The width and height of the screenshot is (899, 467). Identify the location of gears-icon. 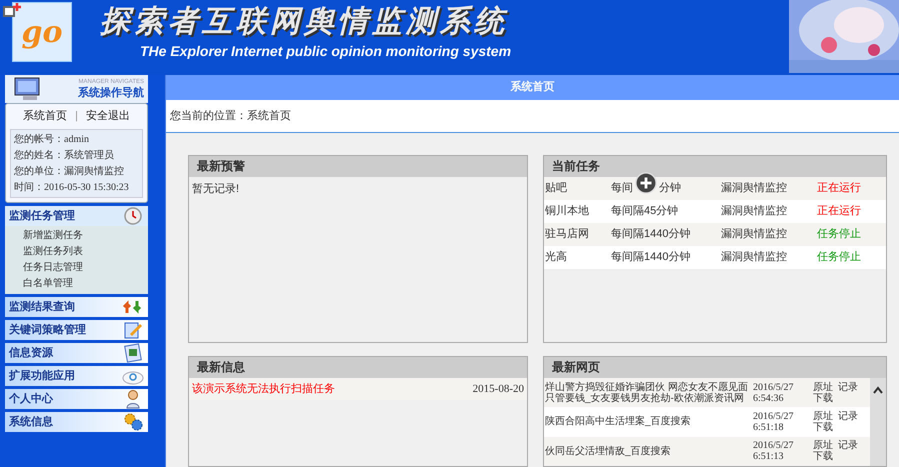
(133, 422).